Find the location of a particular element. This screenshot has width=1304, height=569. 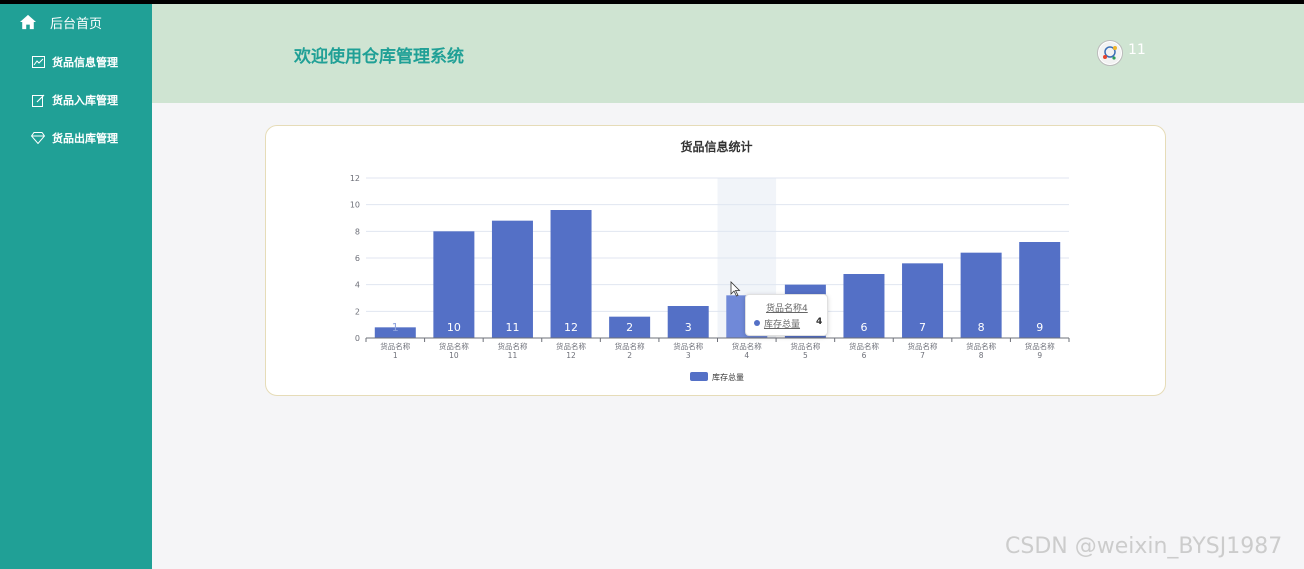

chart-line-icon is located at coordinates (38, 62).